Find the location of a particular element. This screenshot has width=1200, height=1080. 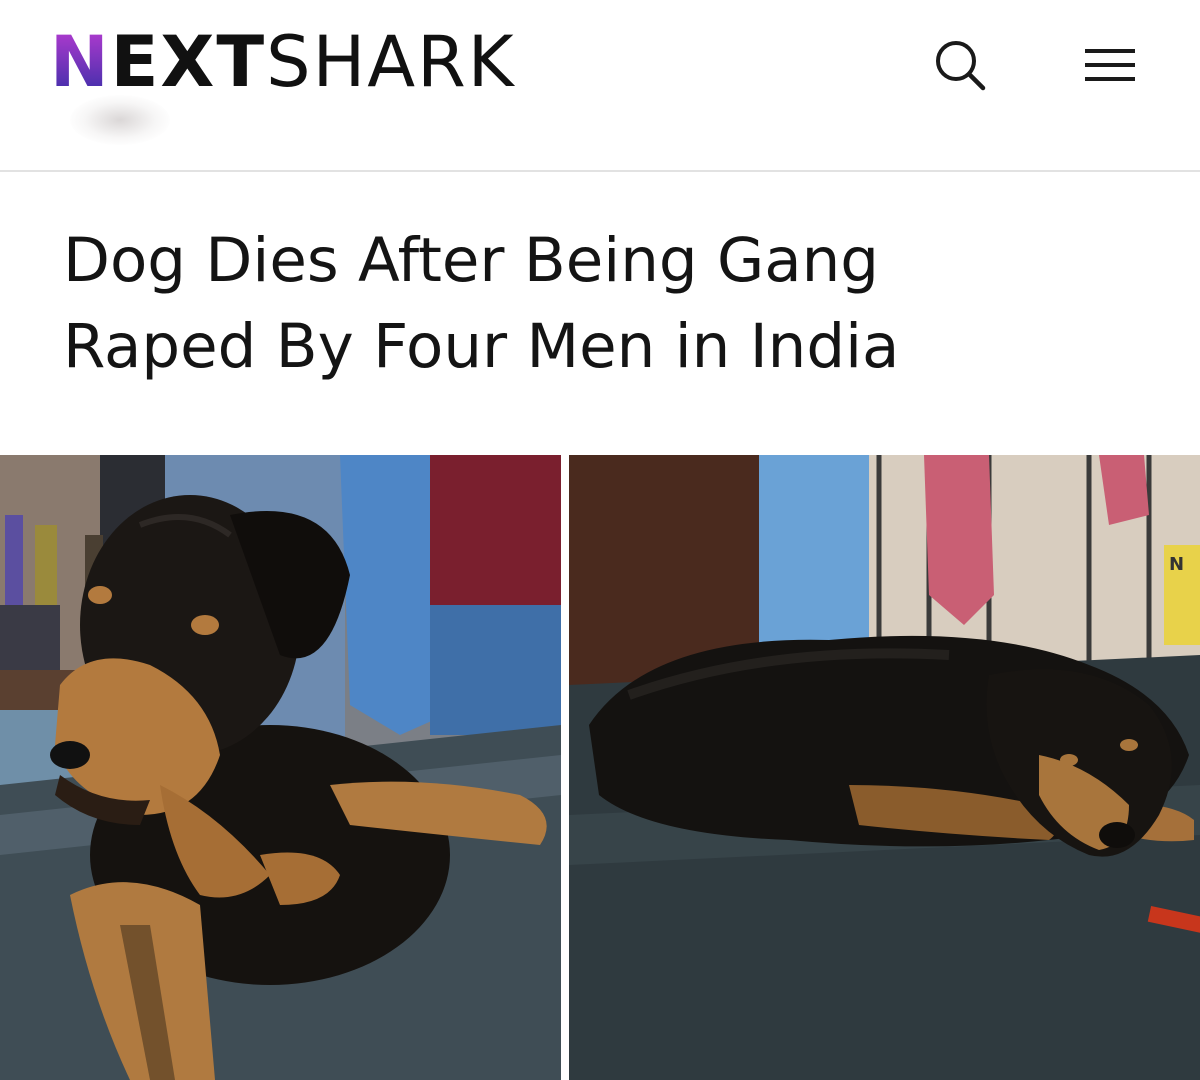

sign-letter: N is located at coordinates (1176, 564).